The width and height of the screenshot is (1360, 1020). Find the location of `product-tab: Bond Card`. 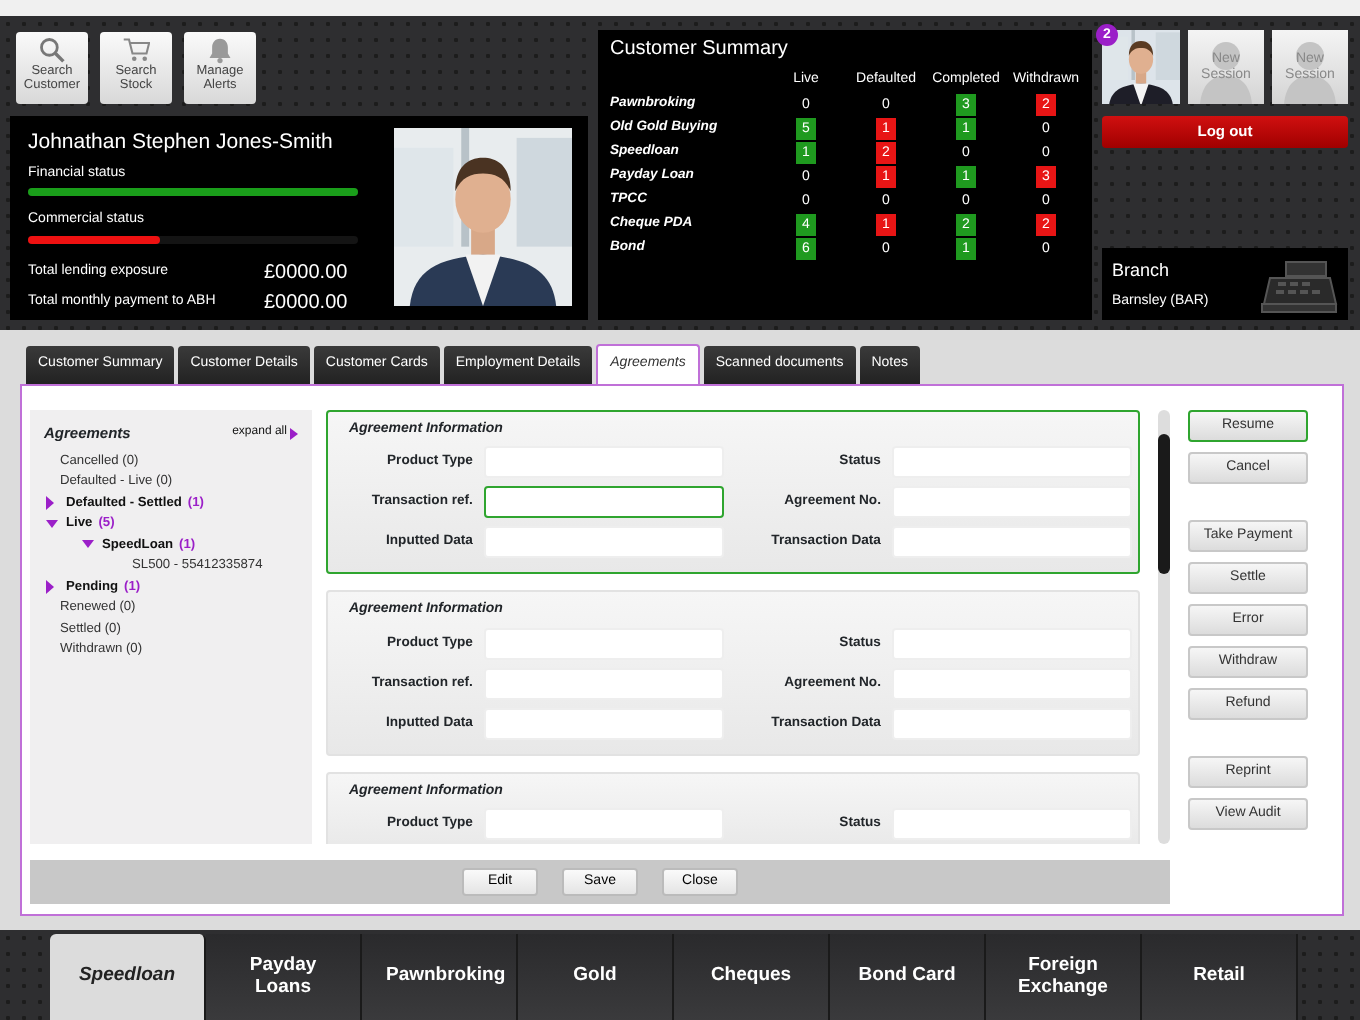

product-tab: Bond Card is located at coordinates (908, 977).